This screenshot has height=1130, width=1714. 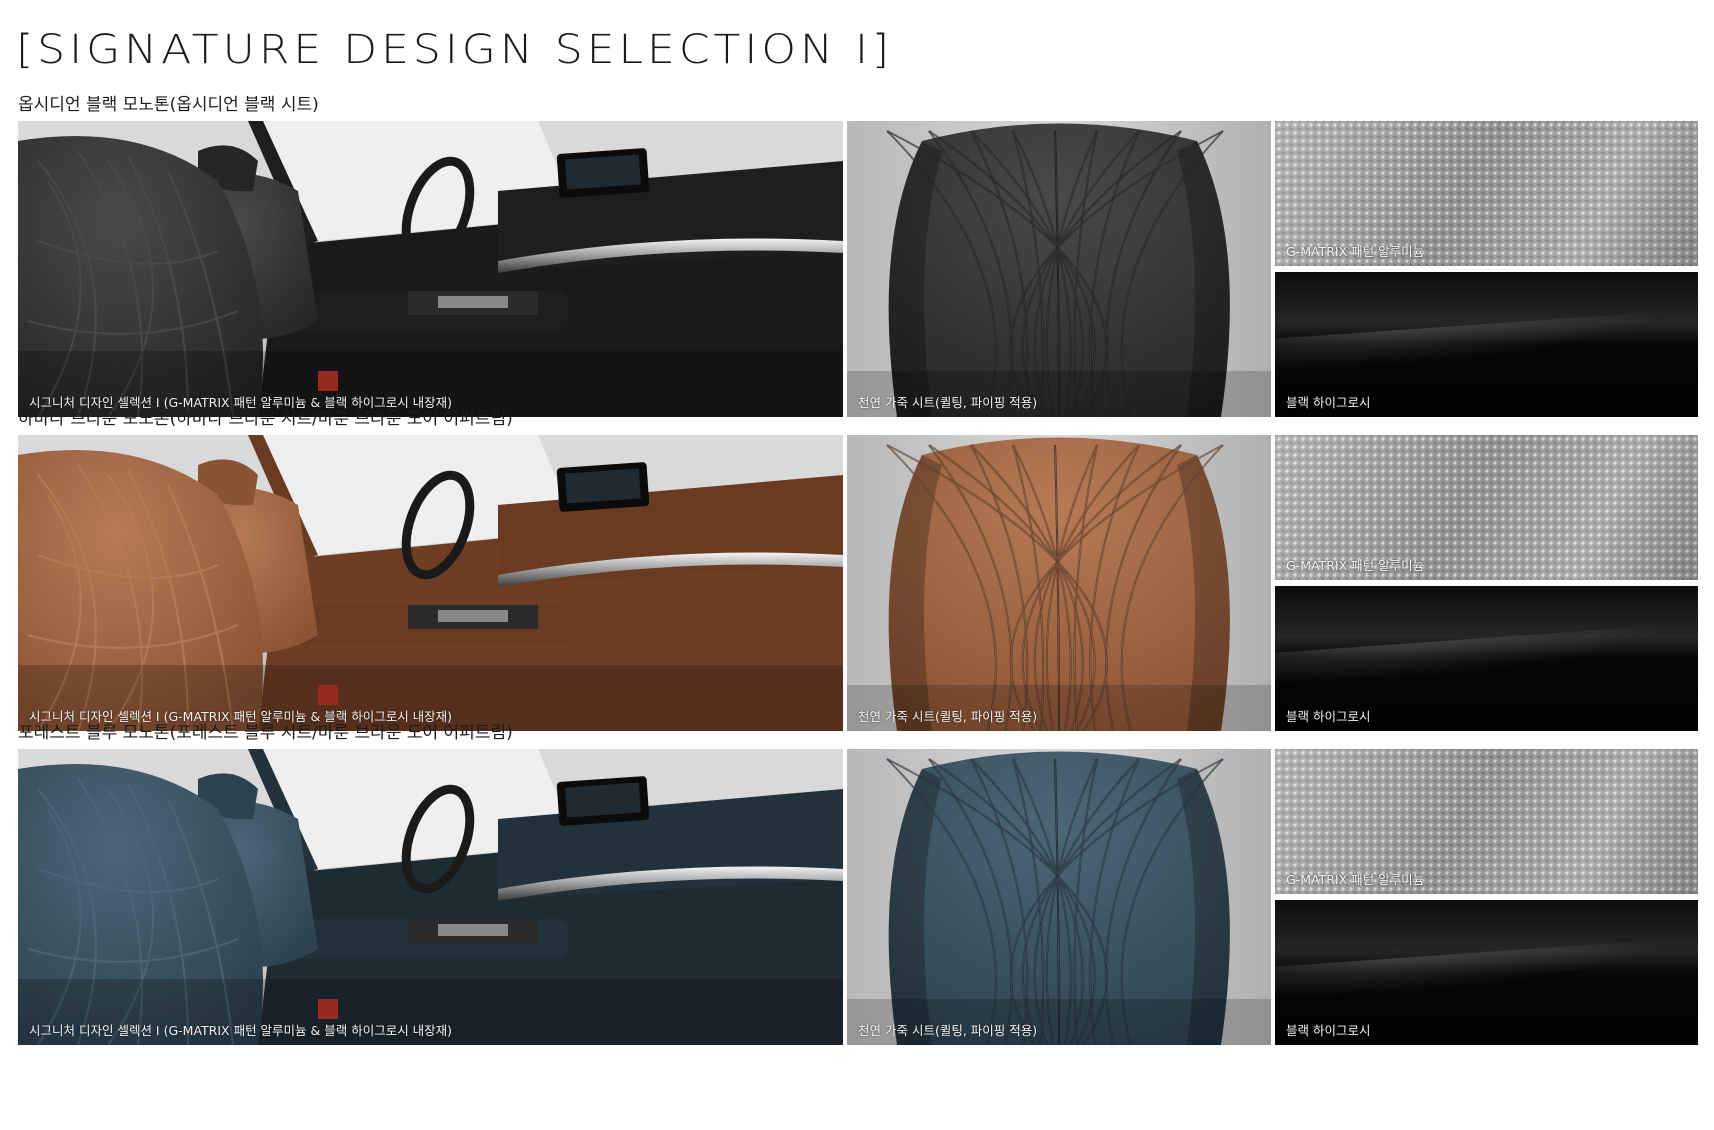 What do you see at coordinates (1328, 1030) in the screenshot?
I see `gloss-caption: 블랙 하이그로시` at bounding box center [1328, 1030].